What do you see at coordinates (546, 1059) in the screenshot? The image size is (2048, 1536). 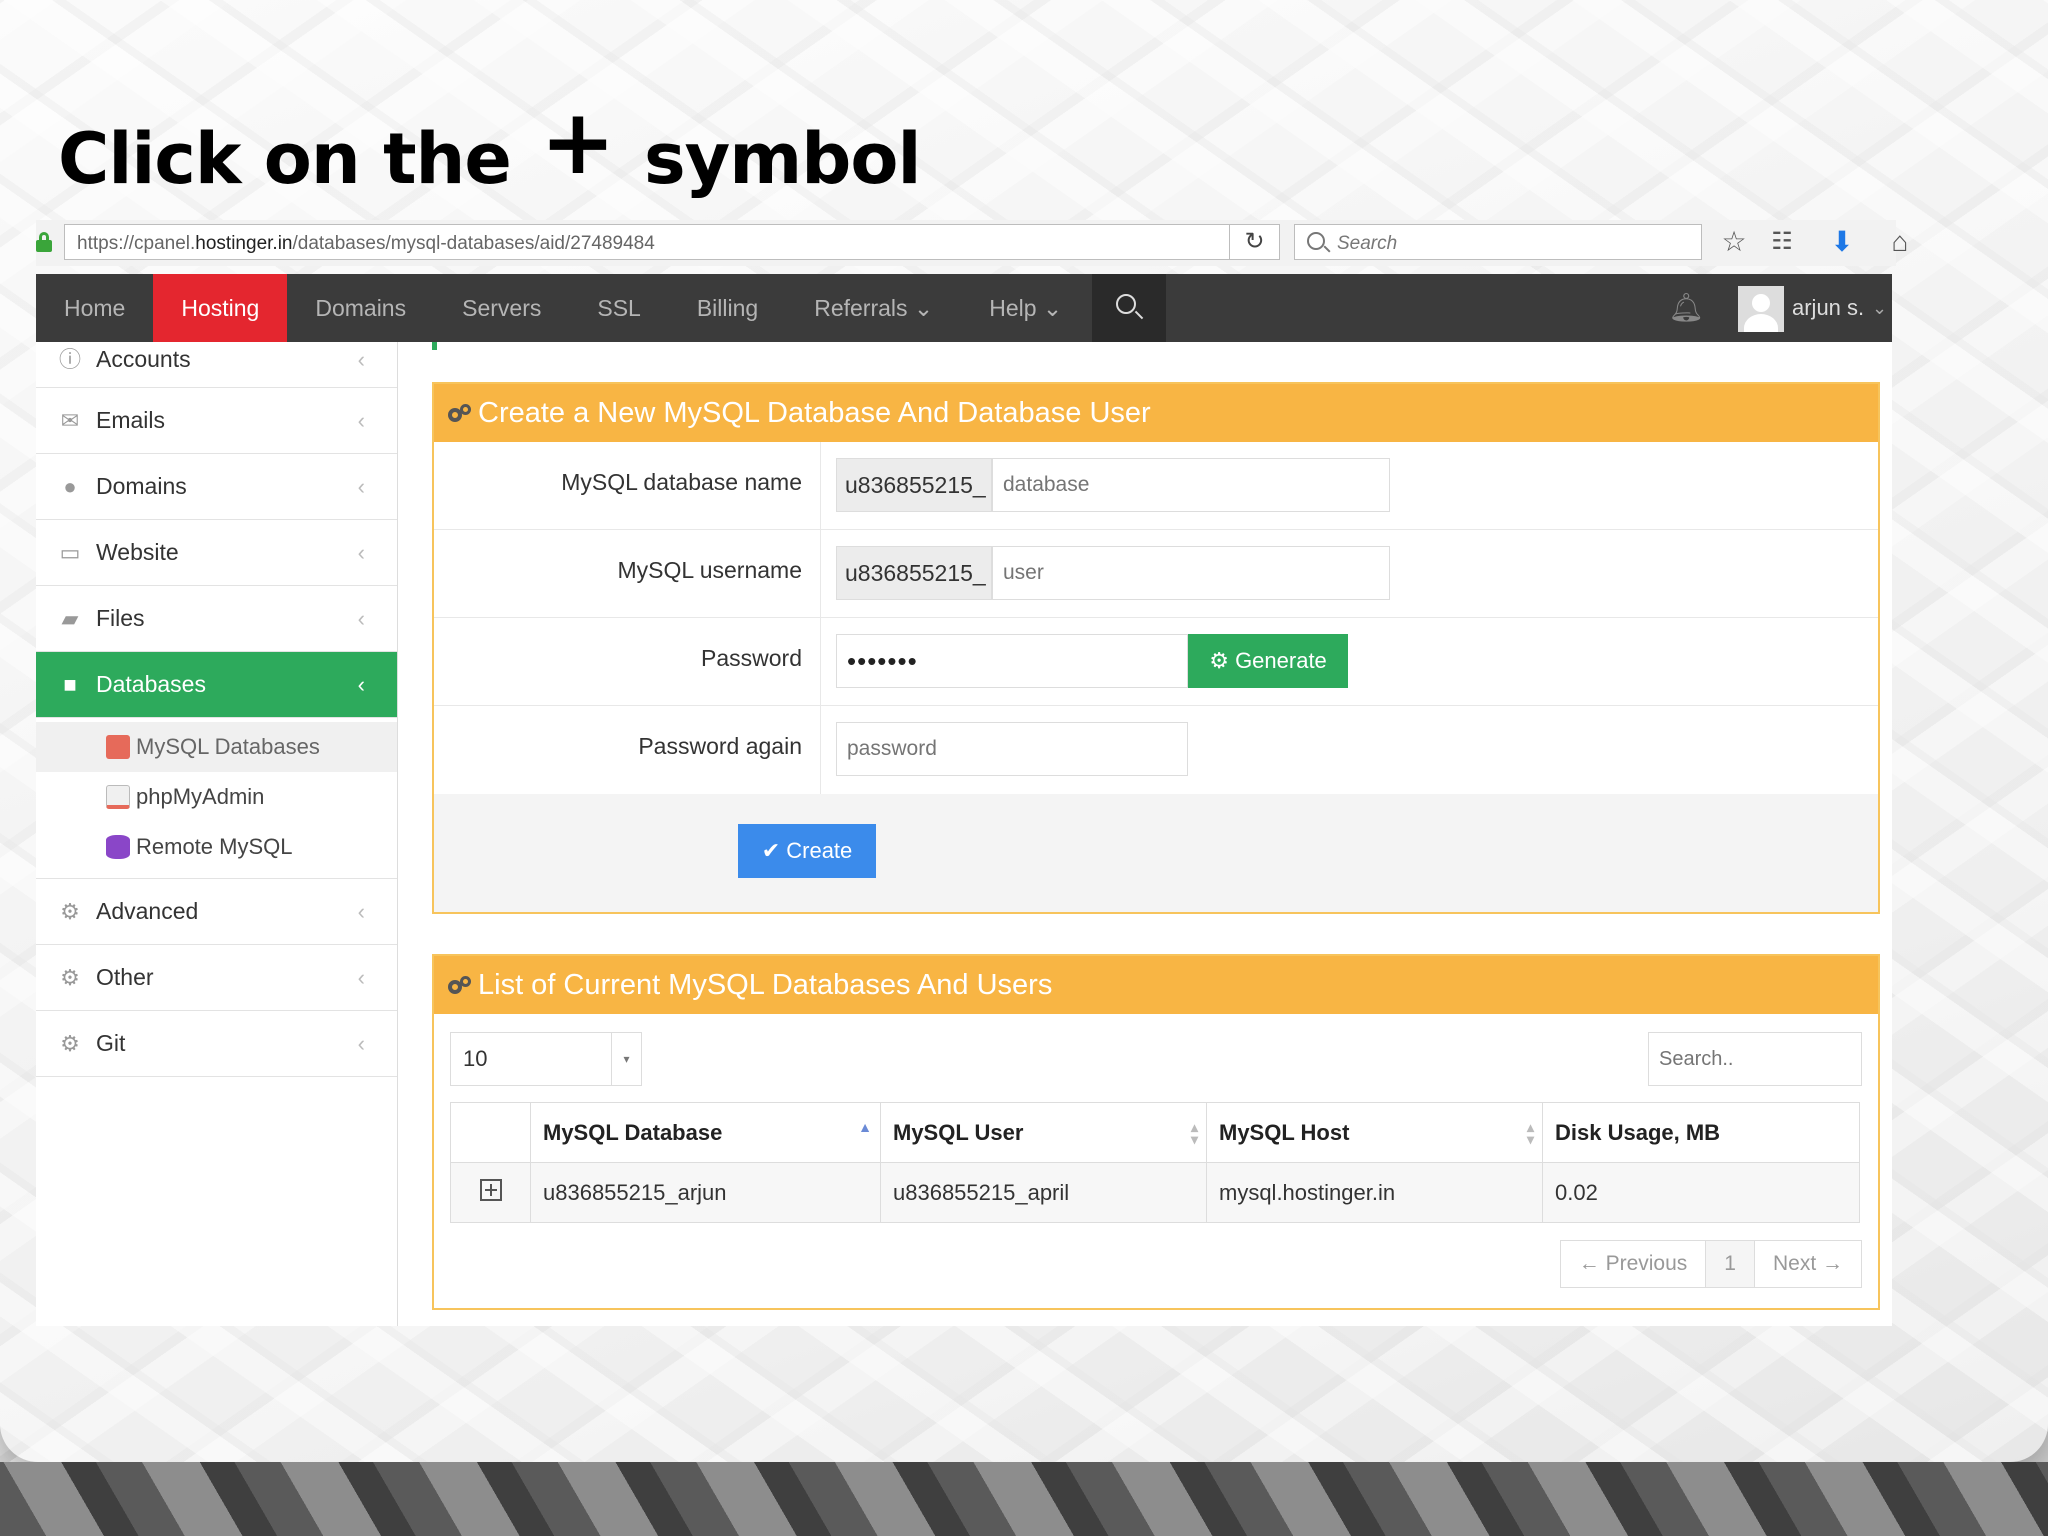 I see `page-size-select: 10 ▾` at bounding box center [546, 1059].